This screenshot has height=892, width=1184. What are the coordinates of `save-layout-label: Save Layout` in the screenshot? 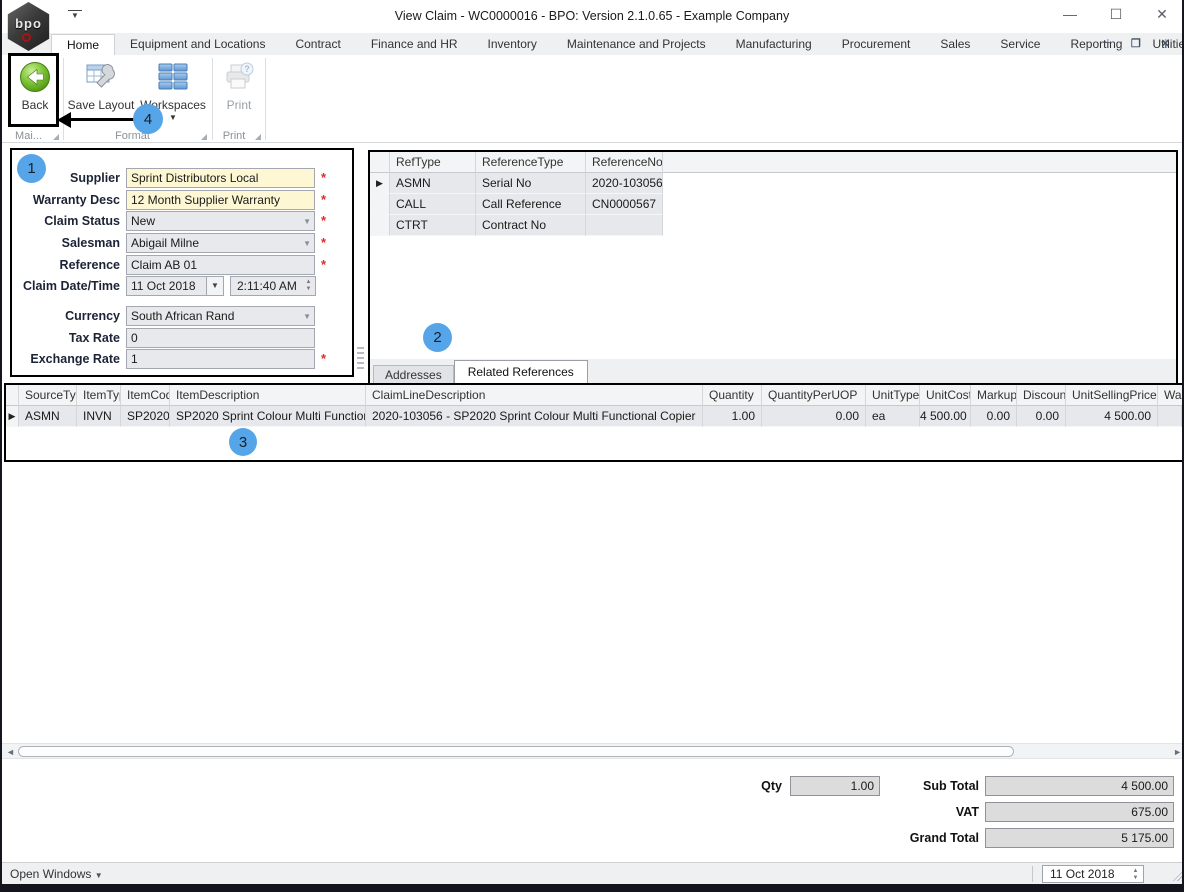 It's located at (101, 105).